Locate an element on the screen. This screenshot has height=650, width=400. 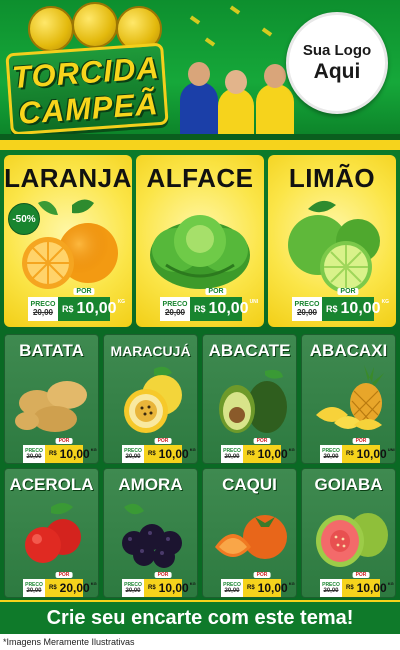
product-name: ABACAXI is located at coordinates (348, 350).